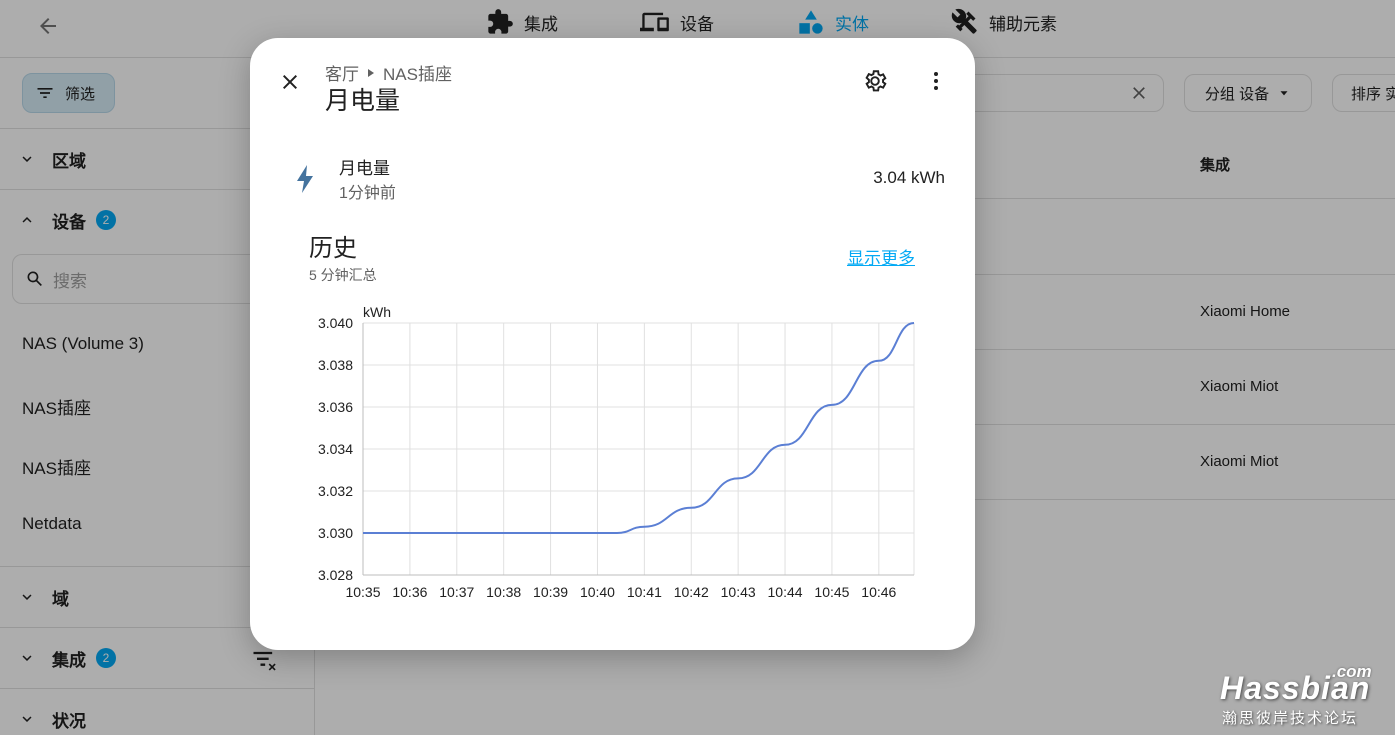 The width and height of the screenshot is (1395, 735). What do you see at coordinates (550, 592) in the screenshot?
I see `x-tick-label: 10:39` at bounding box center [550, 592].